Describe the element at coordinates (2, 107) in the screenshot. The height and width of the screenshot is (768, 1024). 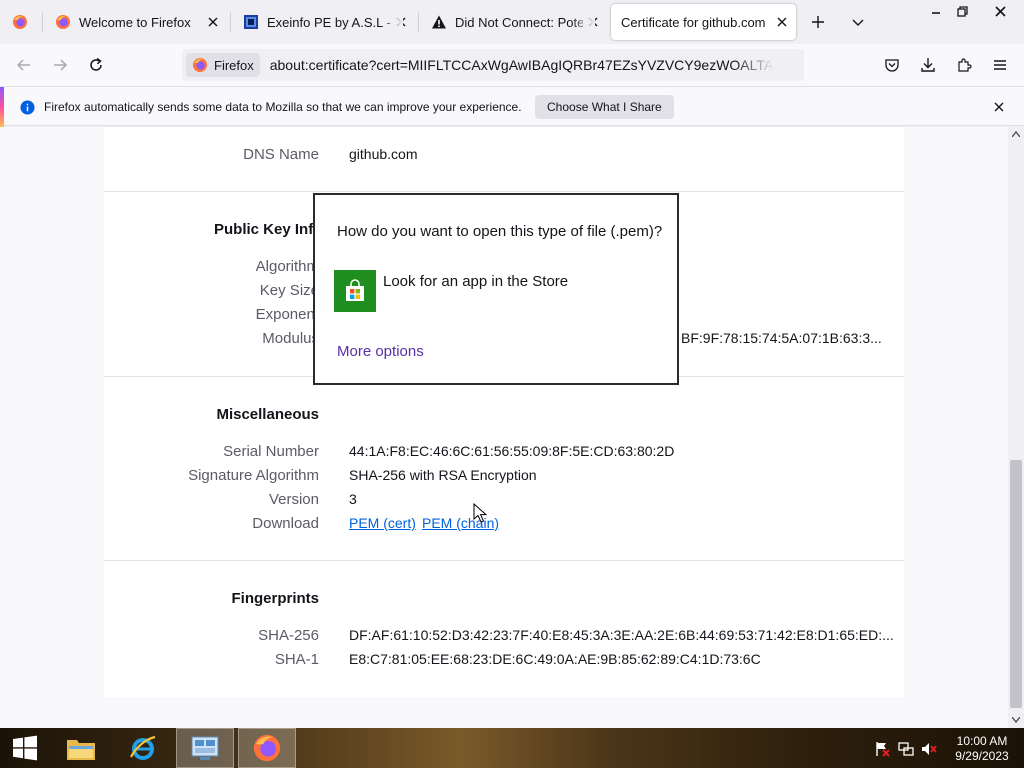
I see `notification-accent` at that location.